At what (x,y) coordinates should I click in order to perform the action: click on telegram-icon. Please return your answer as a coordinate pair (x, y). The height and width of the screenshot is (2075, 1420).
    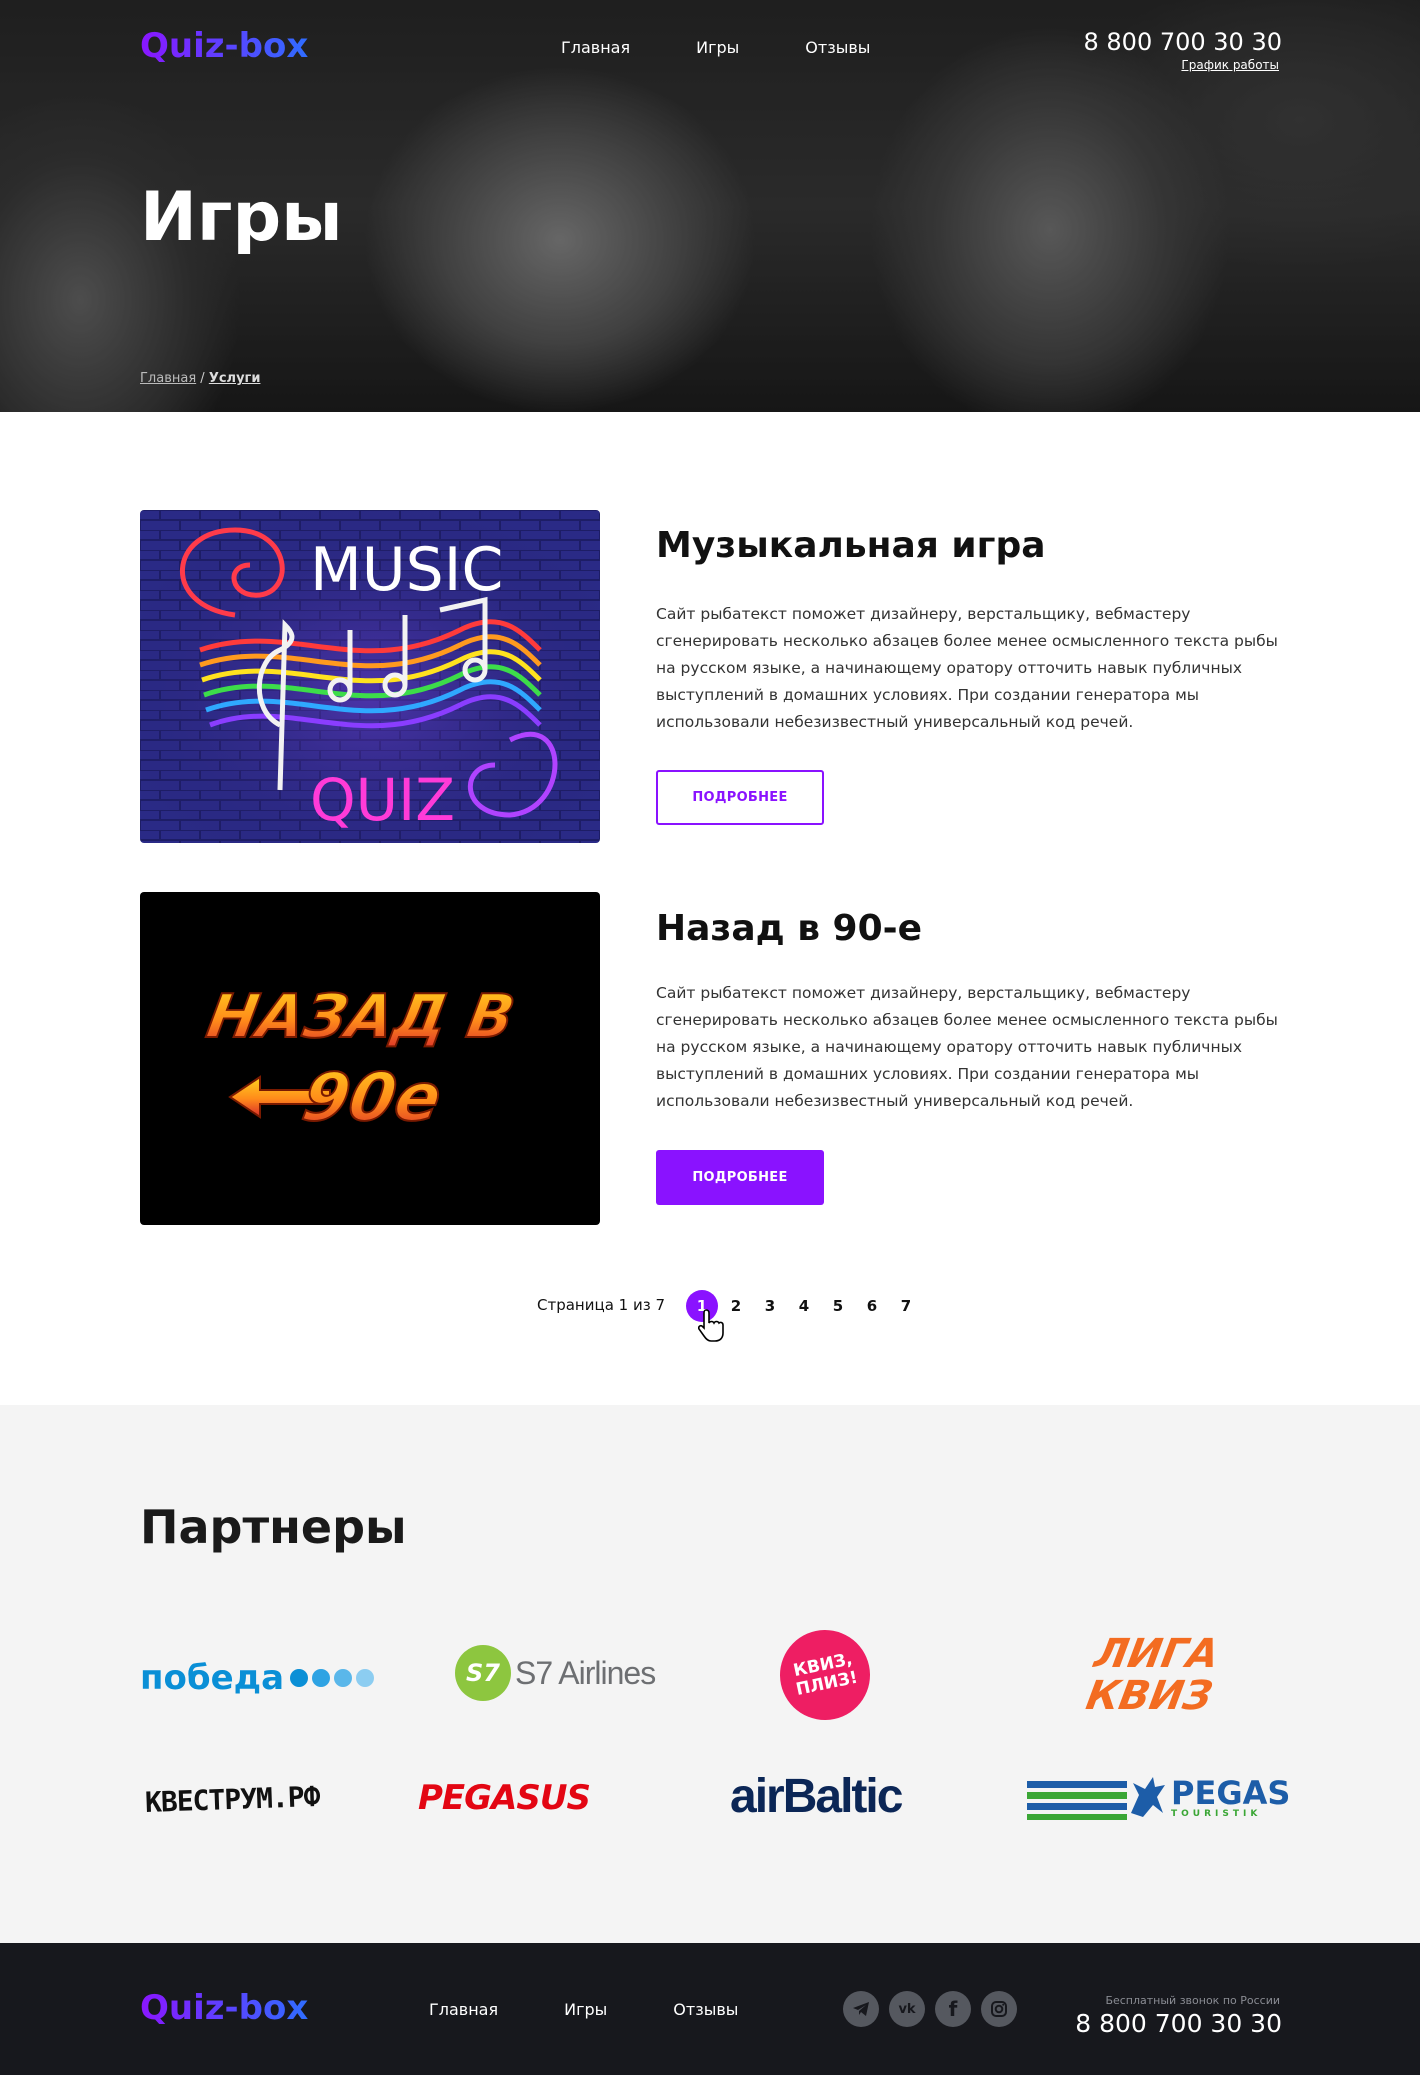
    Looking at the image, I should click on (861, 2009).